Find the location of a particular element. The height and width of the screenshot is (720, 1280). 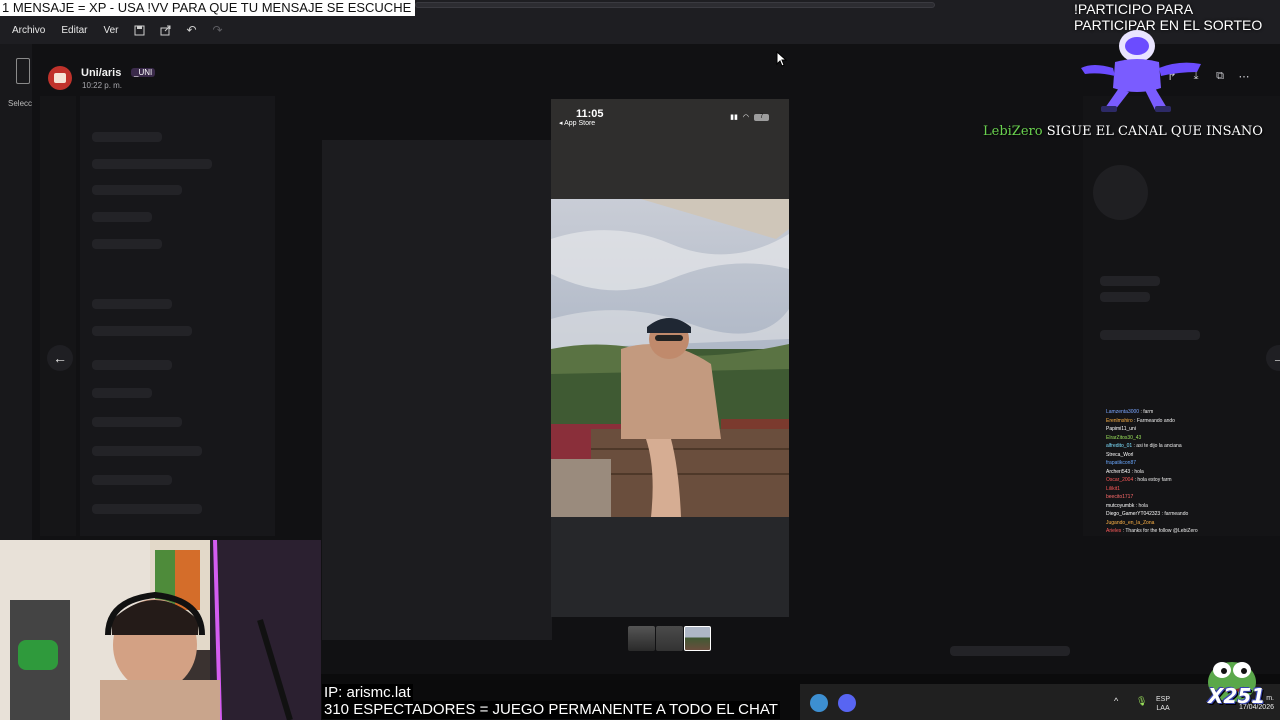

chat-username: alfredito_01 is located at coordinates (1119, 446).